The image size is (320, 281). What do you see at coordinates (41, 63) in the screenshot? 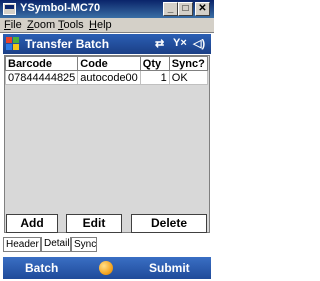
I see `column-header-barcode: Barcode` at bounding box center [41, 63].